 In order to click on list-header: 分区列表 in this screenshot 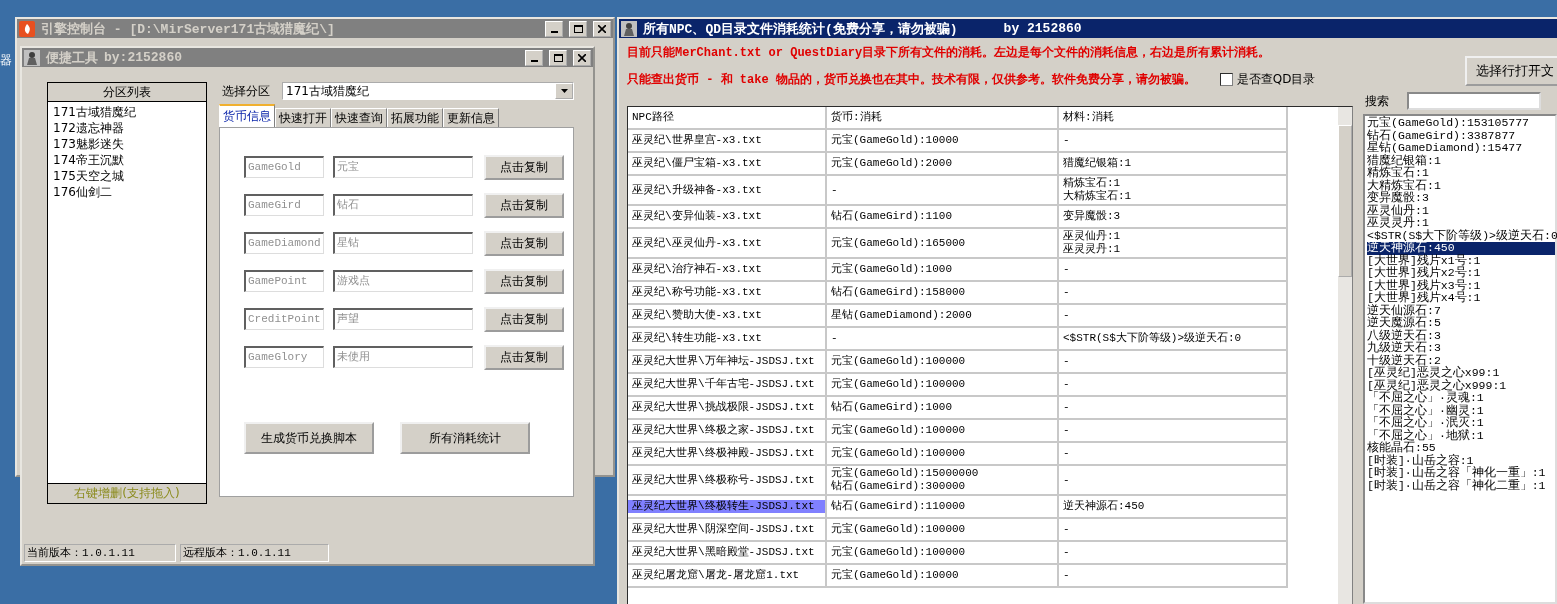, I will do `click(127, 92)`.